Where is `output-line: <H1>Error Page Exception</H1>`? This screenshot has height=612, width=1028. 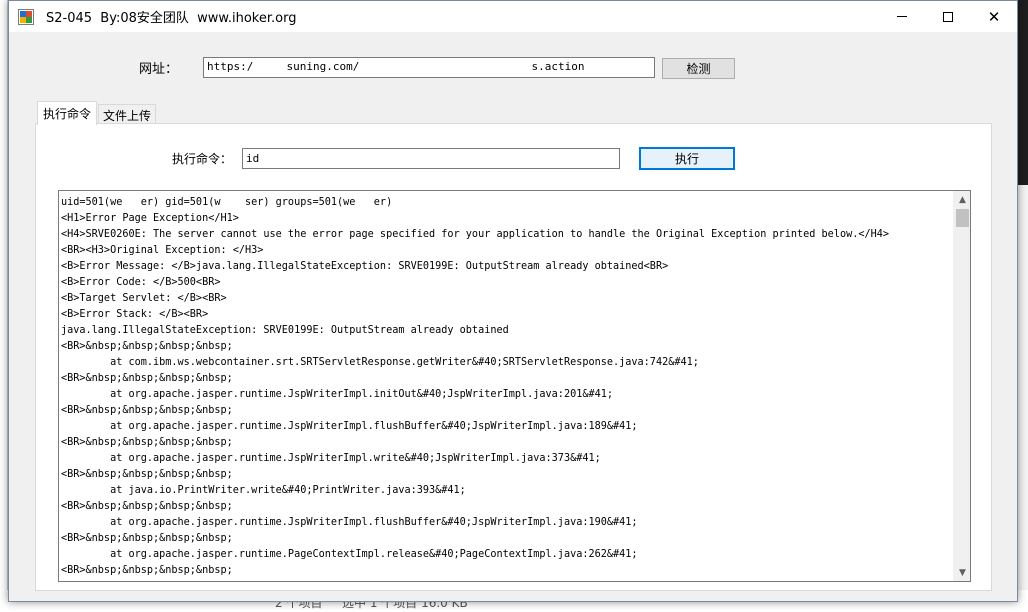 output-line: <H1>Error Page Exception</H1> is located at coordinates (150, 218).